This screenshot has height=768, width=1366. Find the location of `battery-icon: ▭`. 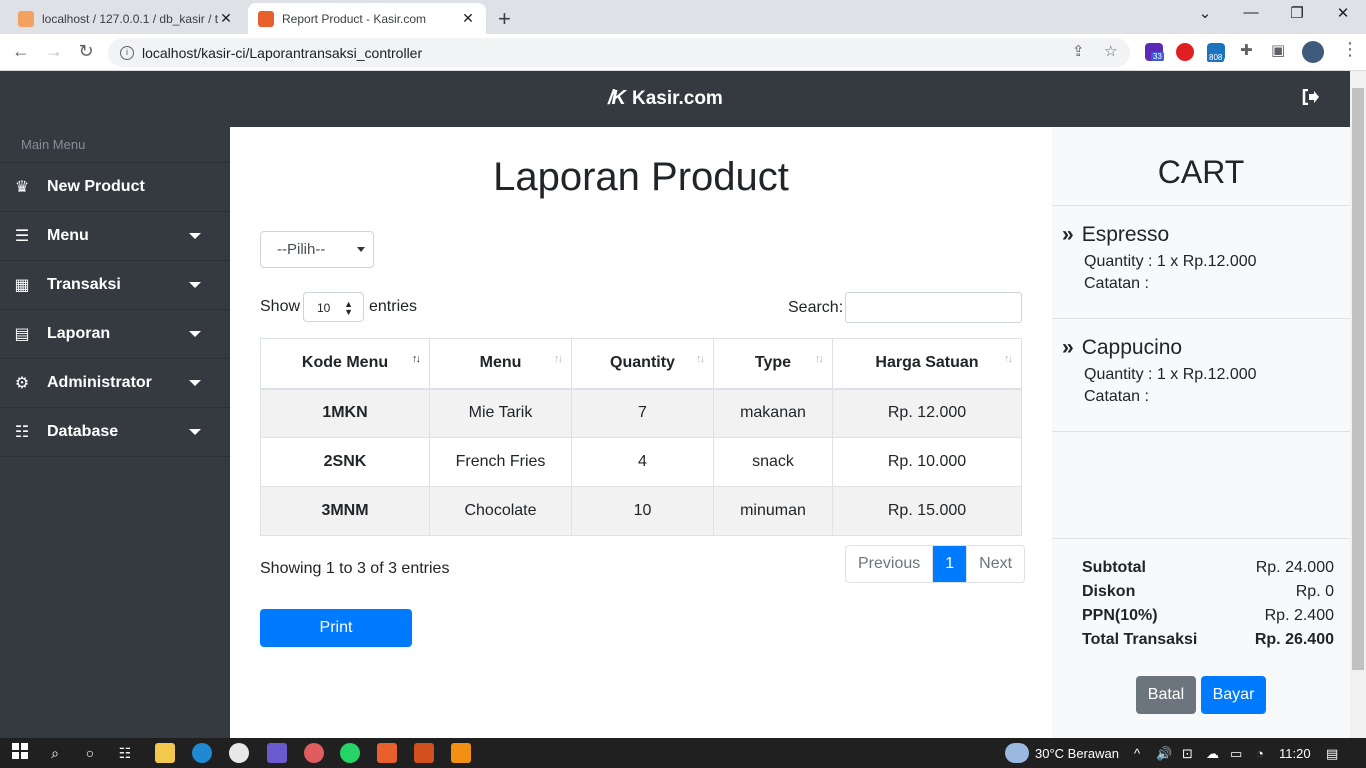

battery-icon: ▭ is located at coordinates (1236, 754).